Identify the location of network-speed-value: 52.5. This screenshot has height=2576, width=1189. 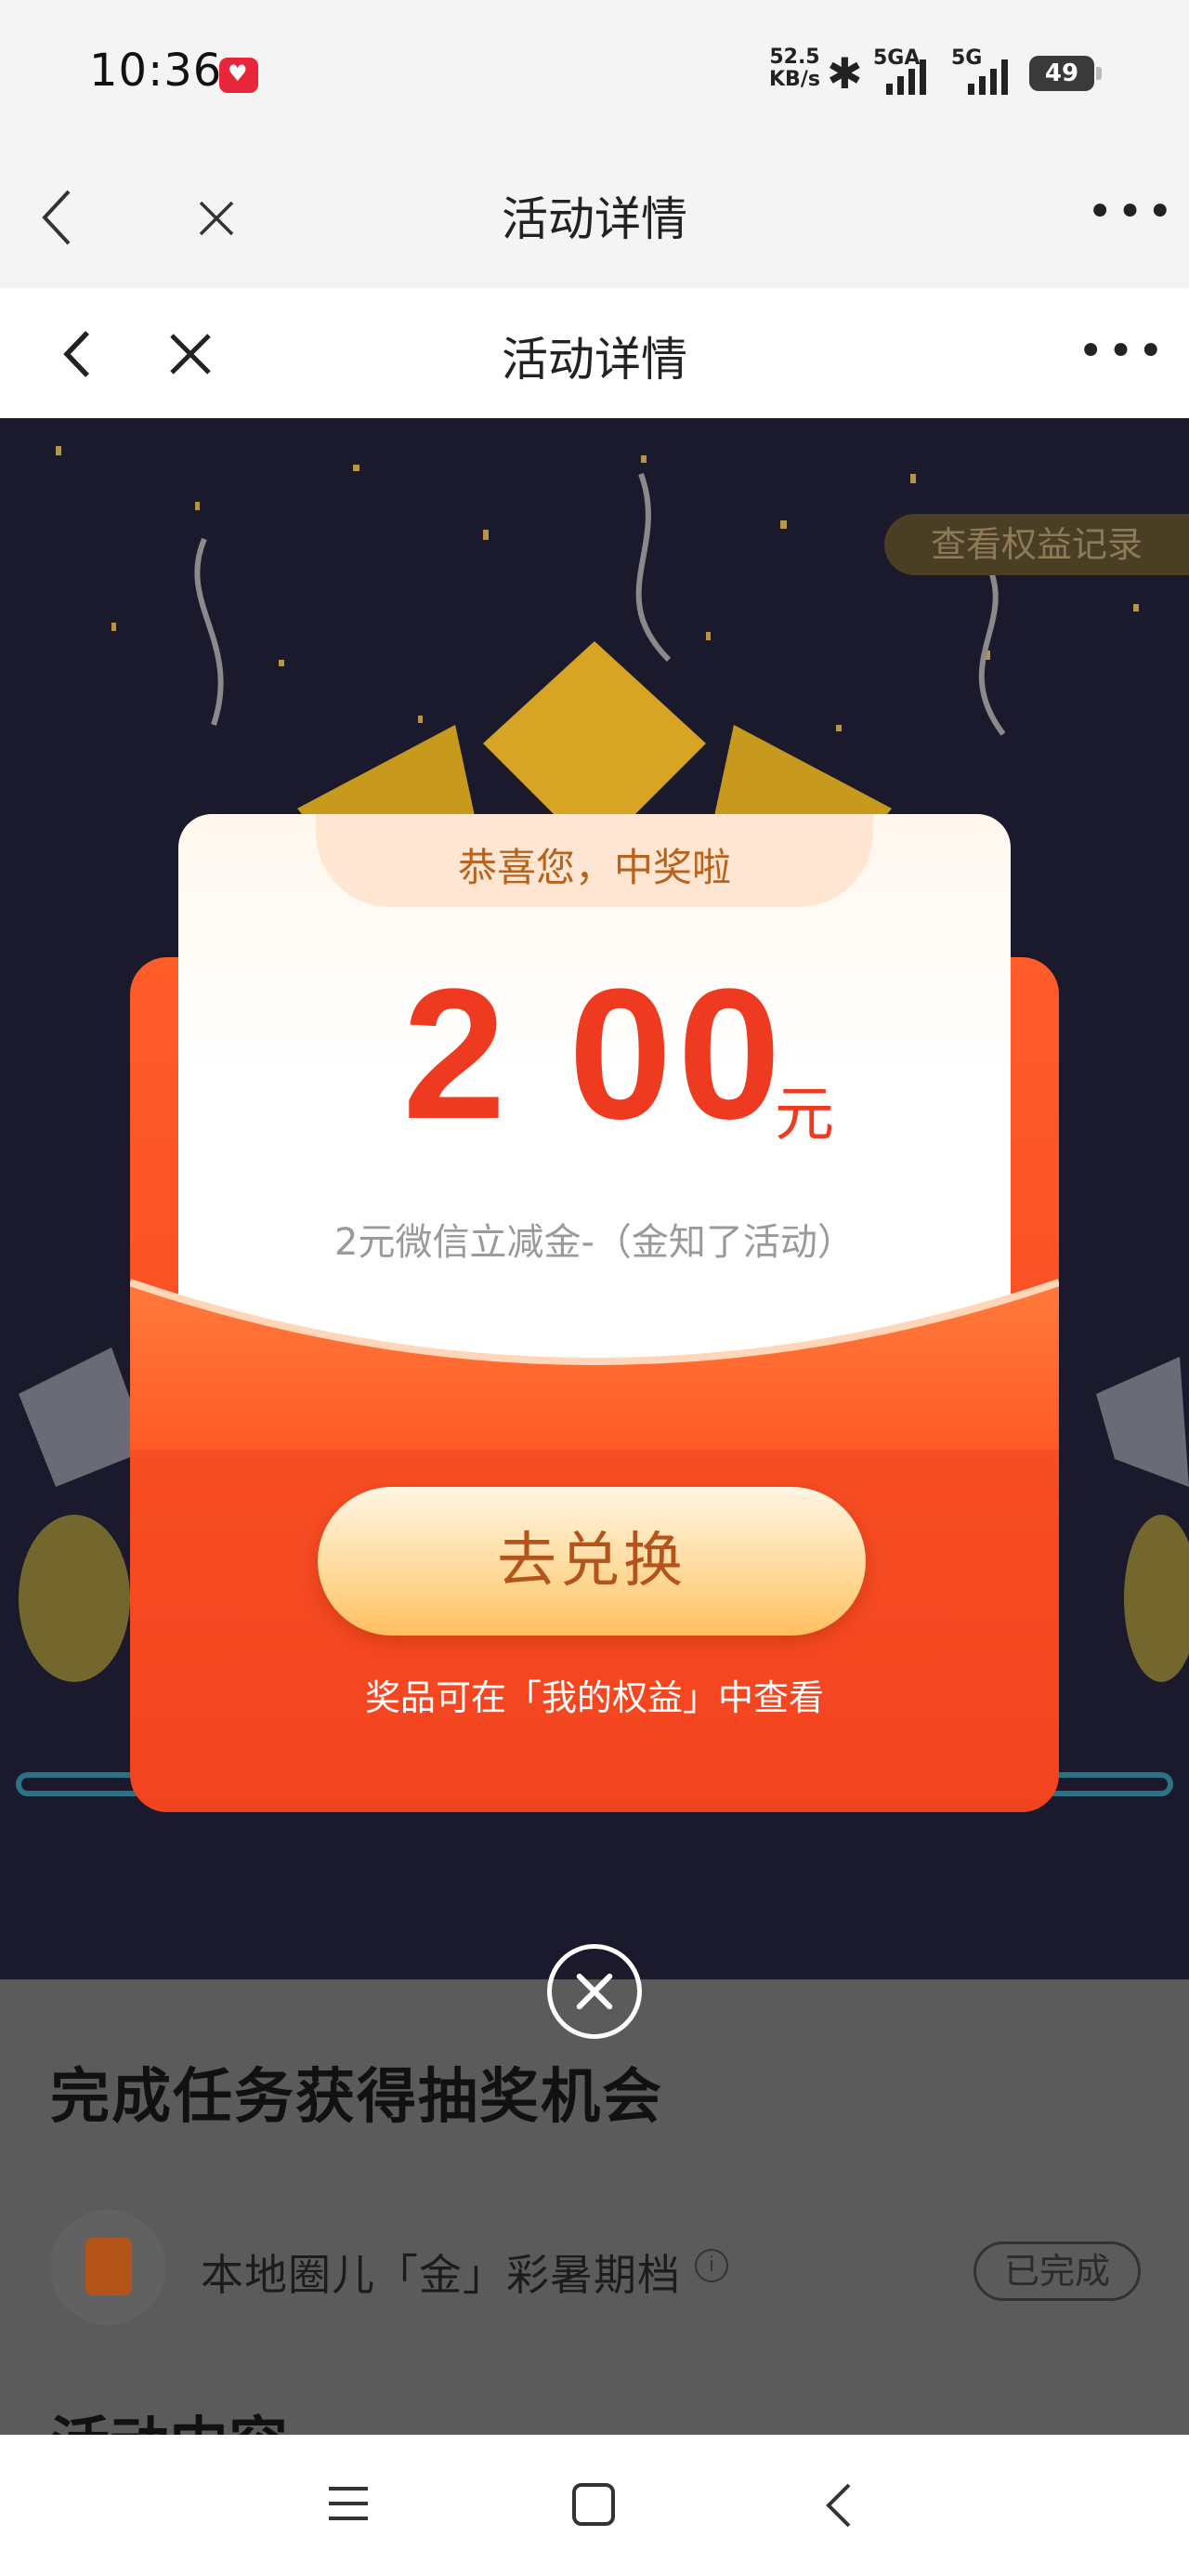
(795, 57).